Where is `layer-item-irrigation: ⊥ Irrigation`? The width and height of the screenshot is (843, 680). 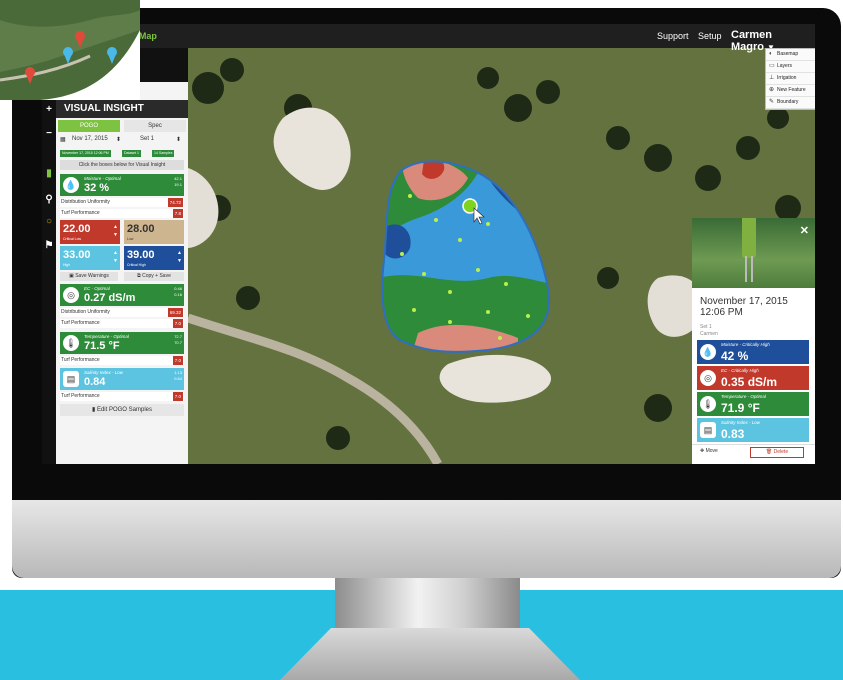 layer-item-irrigation: ⊥ Irrigation is located at coordinates (790, 79).